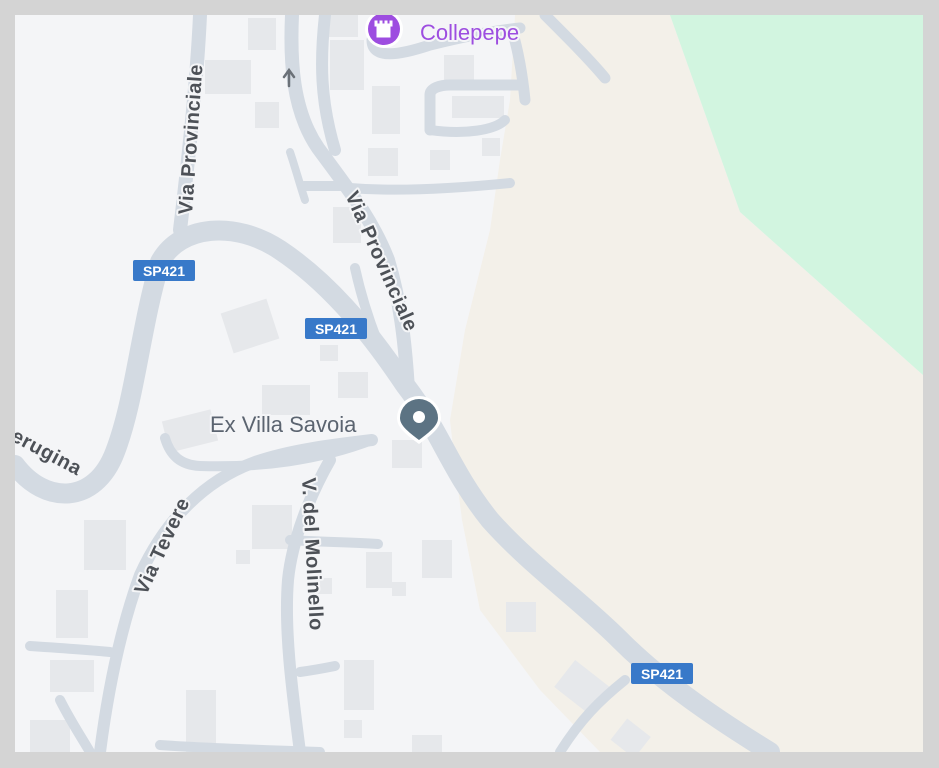  I want to click on place-label-ex-villa-savoia: Ex Villa Savoia, so click(283, 424).